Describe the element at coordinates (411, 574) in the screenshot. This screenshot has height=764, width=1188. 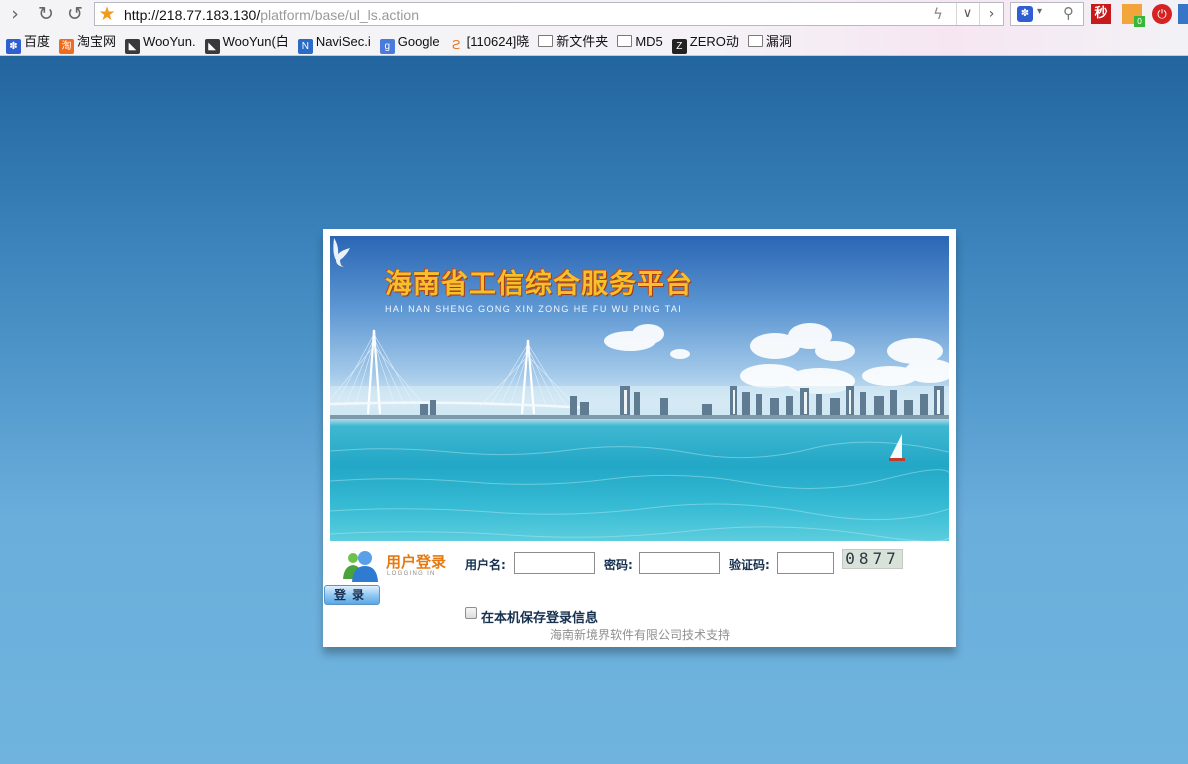
I see `login-title-en: LOGGING IN` at that location.